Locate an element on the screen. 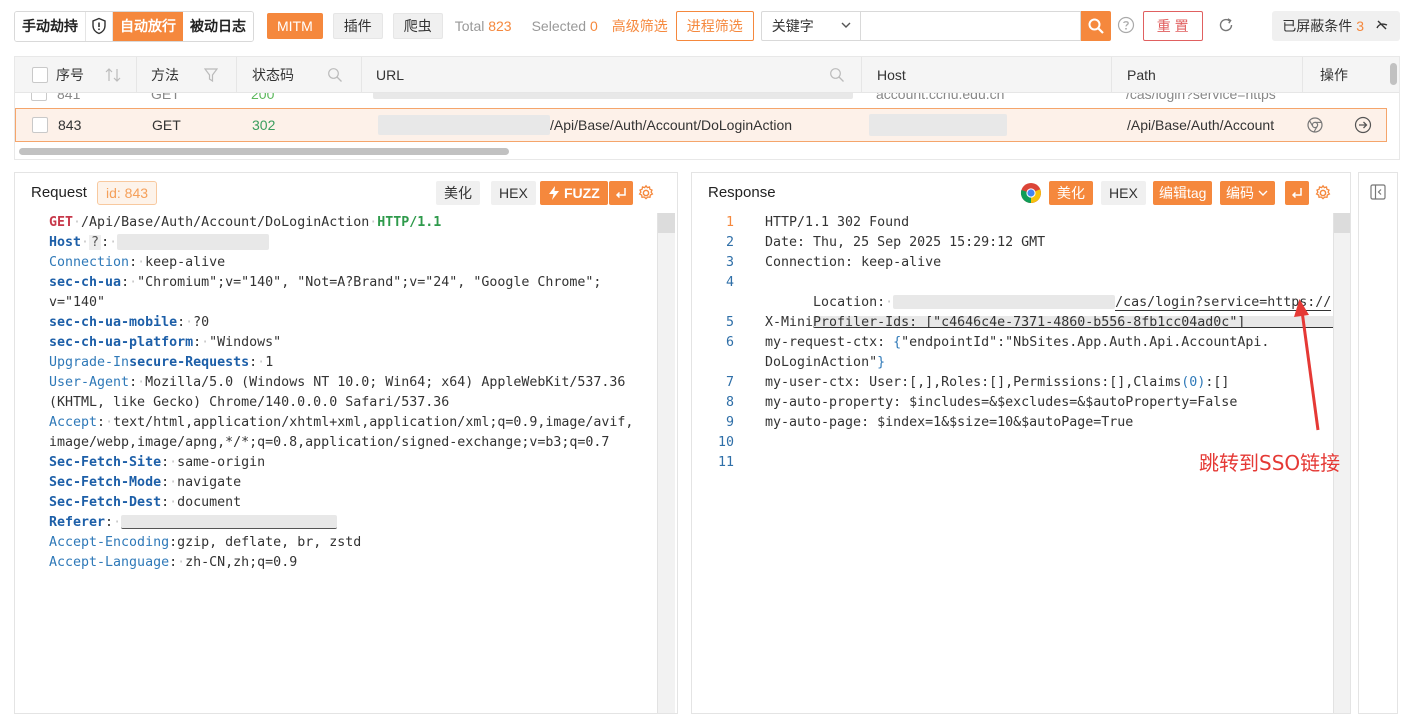 The image size is (1418, 726). referer-redacted is located at coordinates (229, 522).